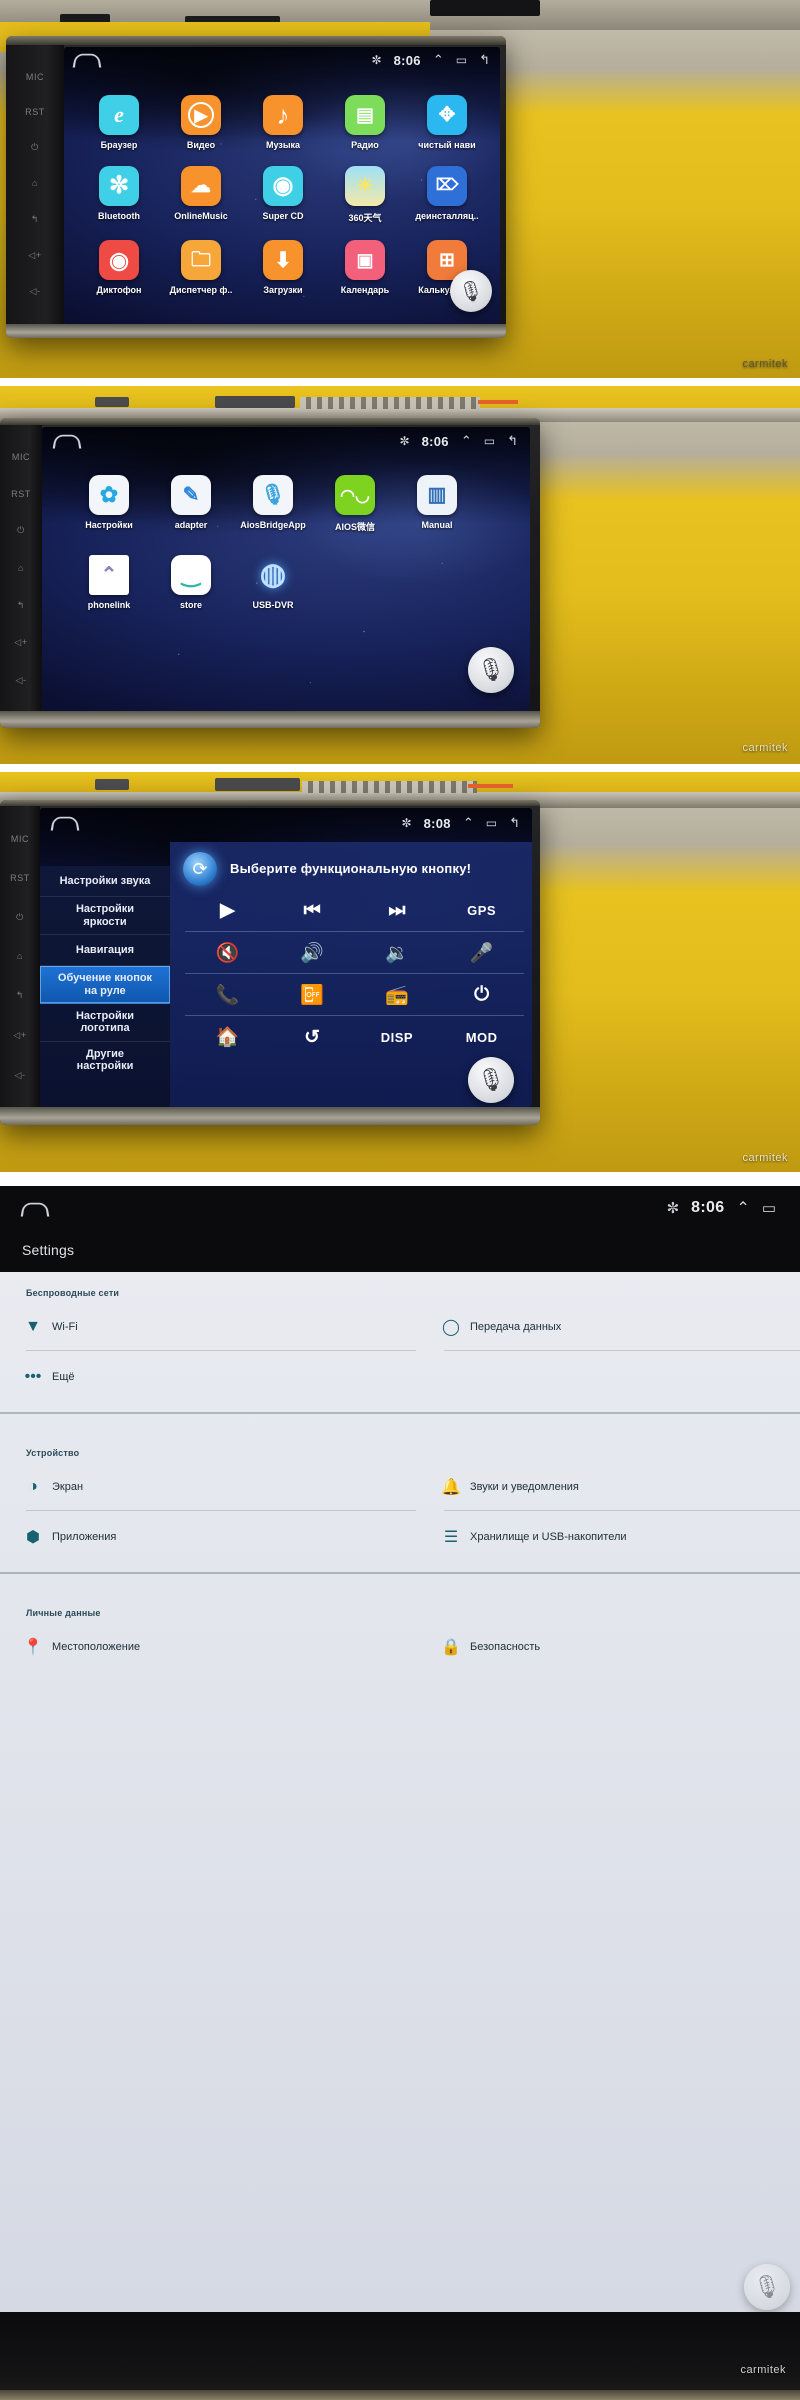 This screenshot has width=800, height=2400. What do you see at coordinates (20, 995) in the screenshot?
I see `back-key-icon-3: ↰` at bounding box center [20, 995].